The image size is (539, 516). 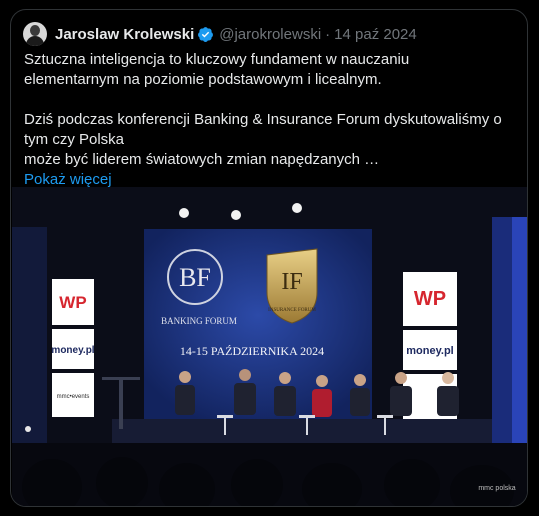 What do you see at coordinates (68, 179) in the screenshot?
I see `show-more-link: Pokaż więcej` at bounding box center [68, 179].